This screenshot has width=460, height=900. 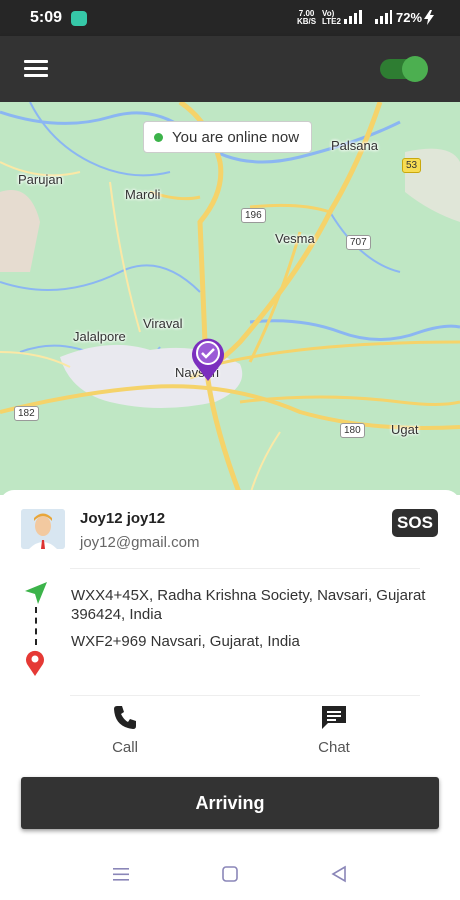 I want to click on chat-button: Chat, so click(x=334, y=730).